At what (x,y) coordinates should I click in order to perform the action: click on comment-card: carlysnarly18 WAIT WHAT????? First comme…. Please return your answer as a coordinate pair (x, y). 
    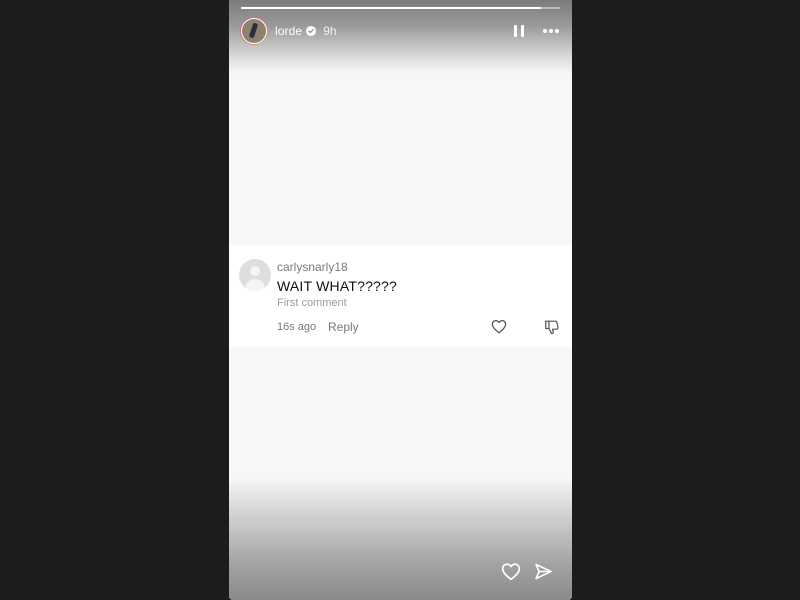
    Looking at the image, I should click on (400, 296).